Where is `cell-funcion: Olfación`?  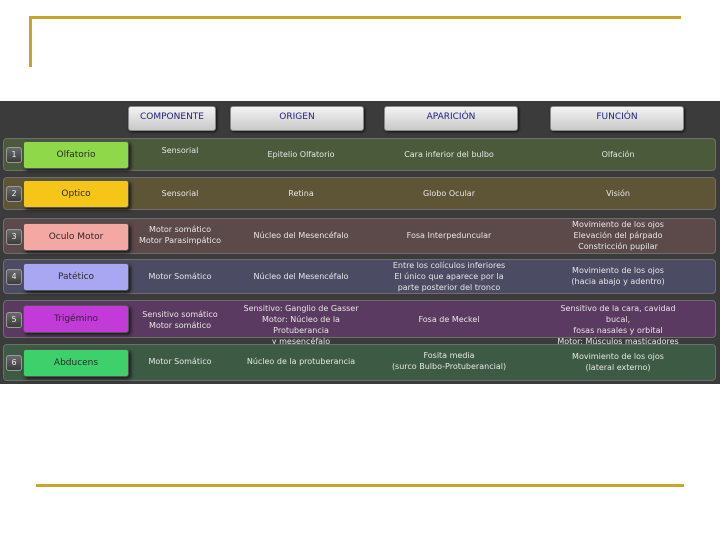 cell-funcion: Olfación is located at coordinates (618, 154).